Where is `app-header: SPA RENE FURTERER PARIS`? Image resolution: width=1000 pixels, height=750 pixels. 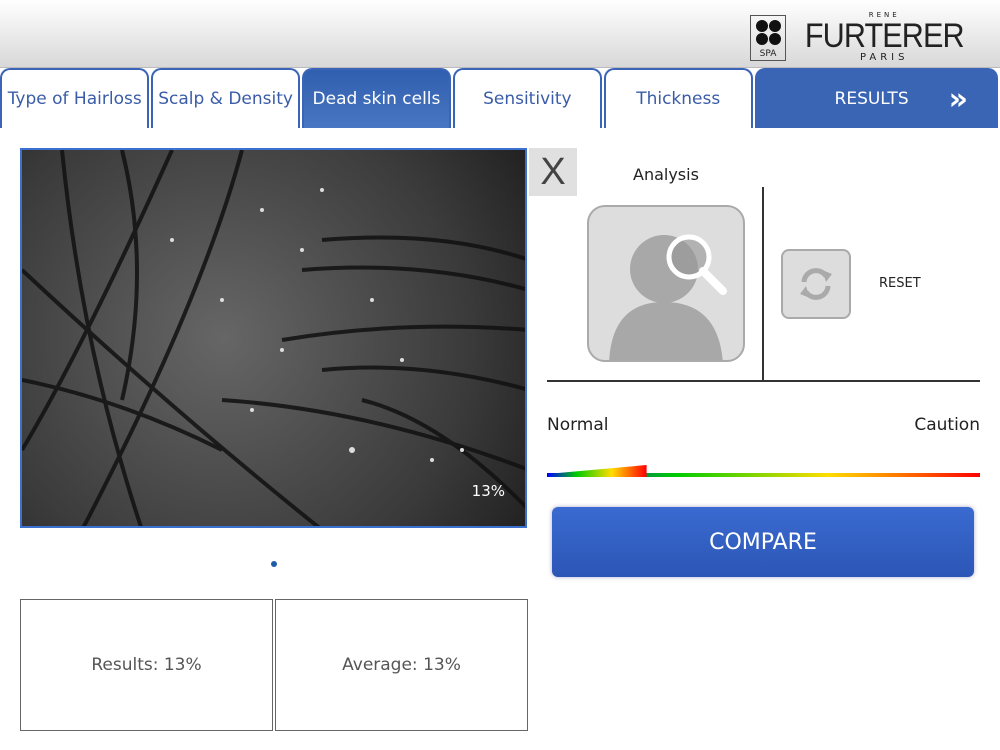 app-header: SPA RENE FURTERER PARIS is located at coordinates (500, 34).